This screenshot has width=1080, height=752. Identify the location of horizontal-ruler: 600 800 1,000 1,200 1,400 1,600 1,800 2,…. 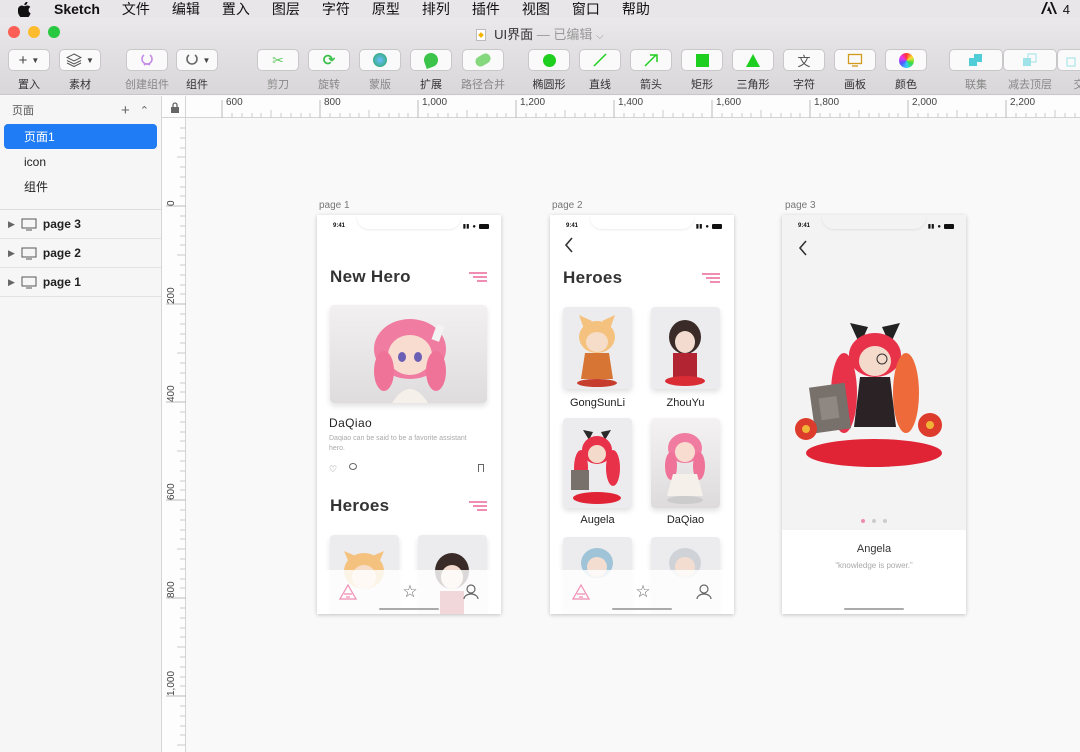
(621, 107).